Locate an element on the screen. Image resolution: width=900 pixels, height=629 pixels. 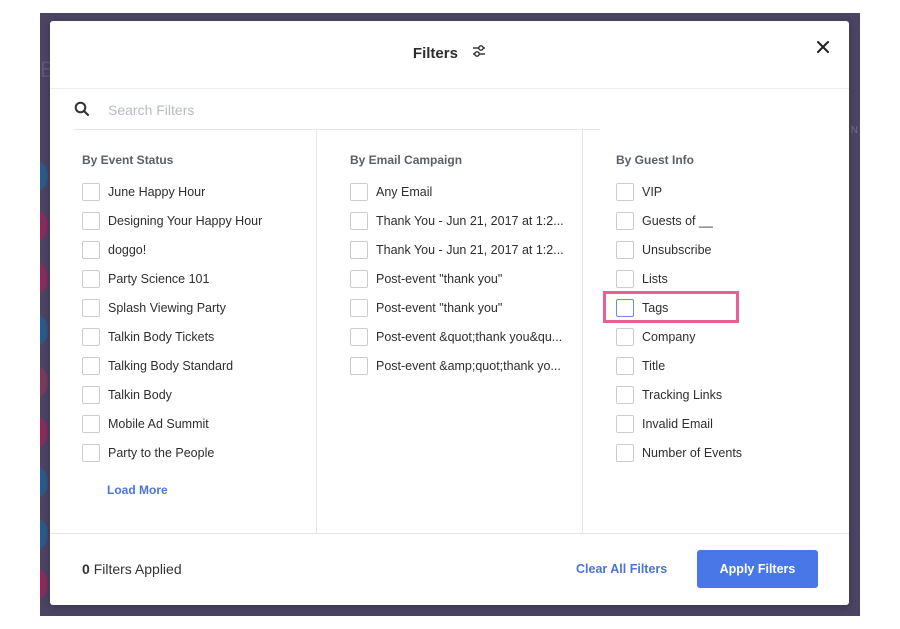
modal-header: Filters is located at coordinates (449, 55).